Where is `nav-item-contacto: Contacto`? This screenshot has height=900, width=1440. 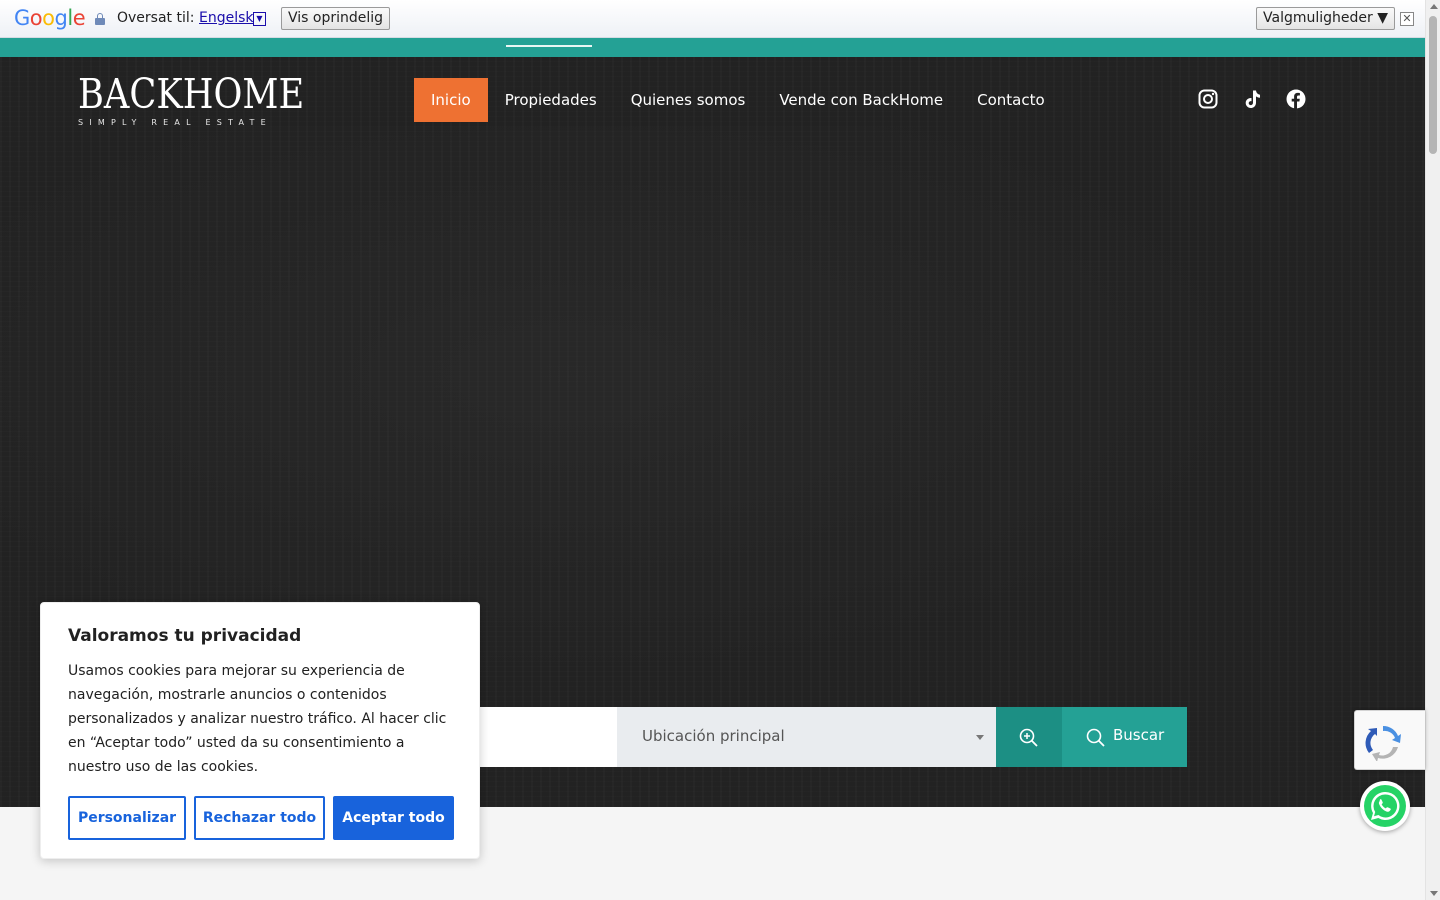
nav-item-contacto: Contacto is located at coordinates (1011, 100).